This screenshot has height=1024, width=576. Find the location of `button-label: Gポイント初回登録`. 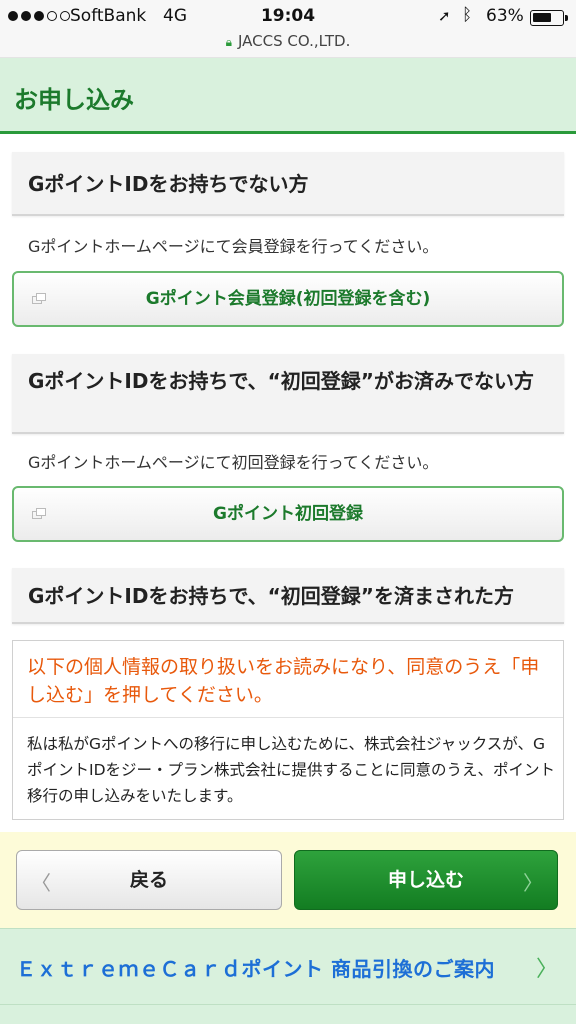

button-label: Gポイント初回登録 is located at coordinates (288, 514).